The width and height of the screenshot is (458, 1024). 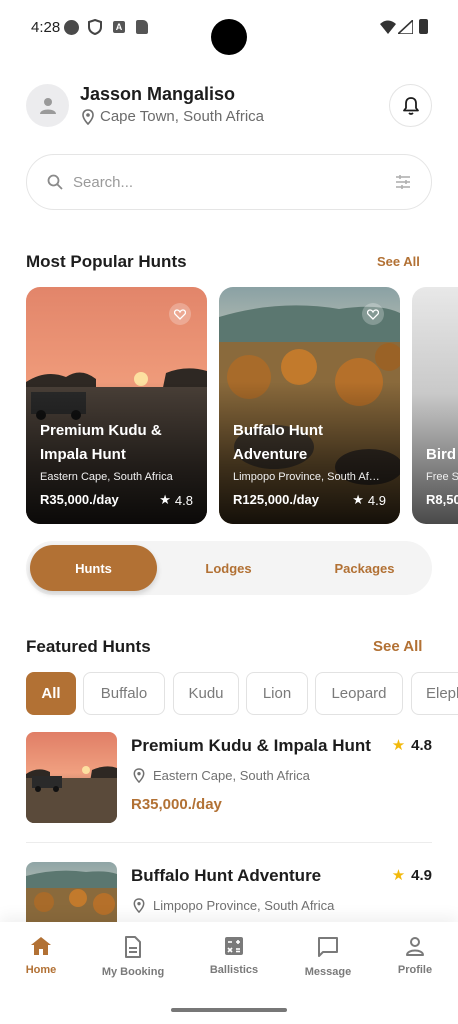 I want to click on featured-thumbnail, so click(x=71, y=777).